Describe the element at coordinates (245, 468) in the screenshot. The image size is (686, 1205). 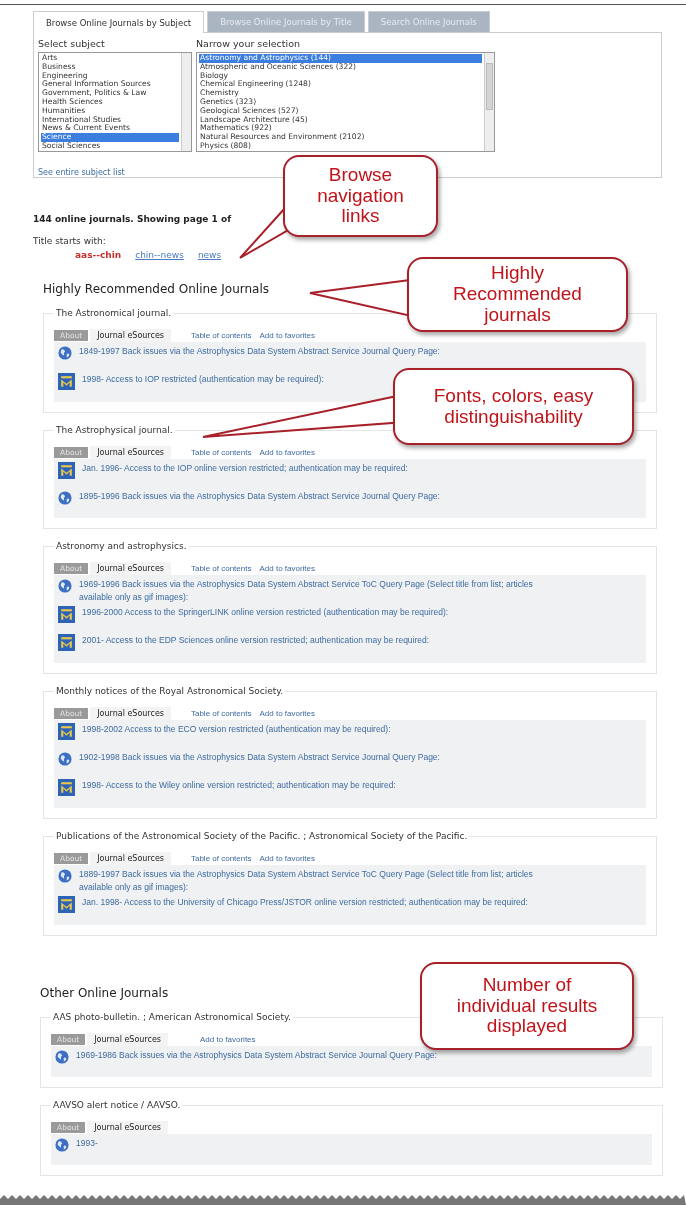
I see `source-link: Jan. 1996- Access to the IOP online version restricted; authentication may be required:` at that location.